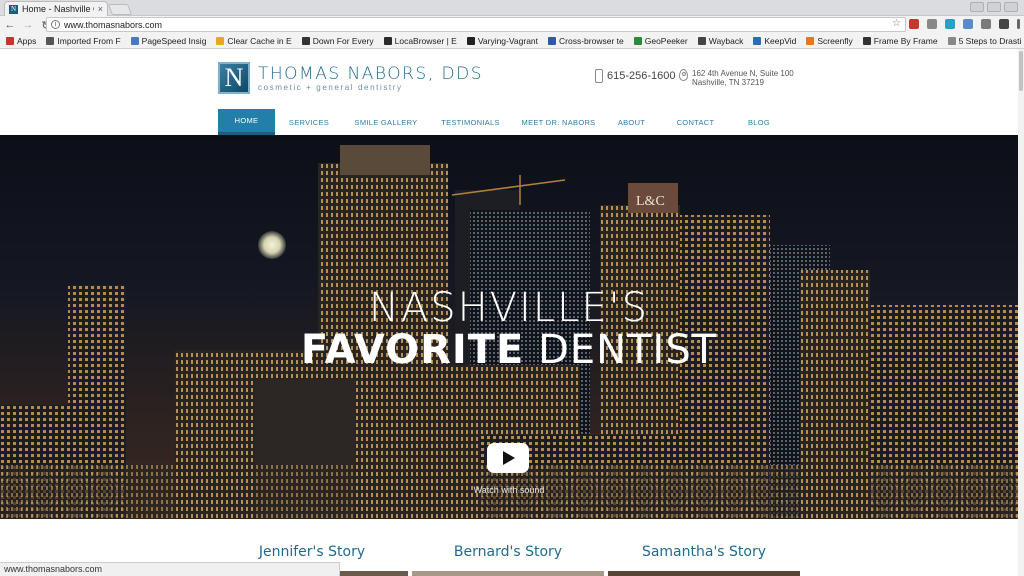 The height and width of the screenshot is (576, 1024). I want to click on bookmark-item: Apps, so click(21, 41).